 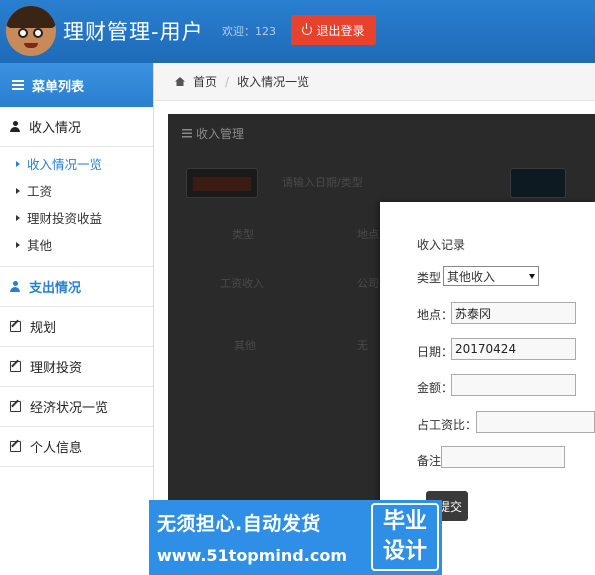 I want to click on amount-input, so click(x=513, y=385).